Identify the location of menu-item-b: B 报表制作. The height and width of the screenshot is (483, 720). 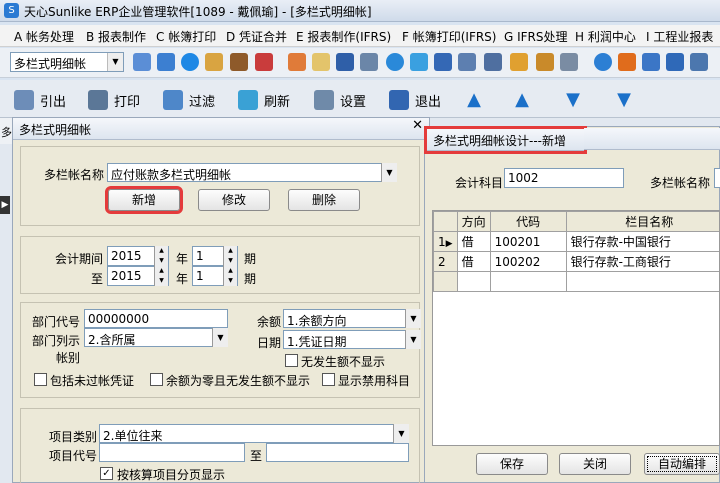
(116, 36).